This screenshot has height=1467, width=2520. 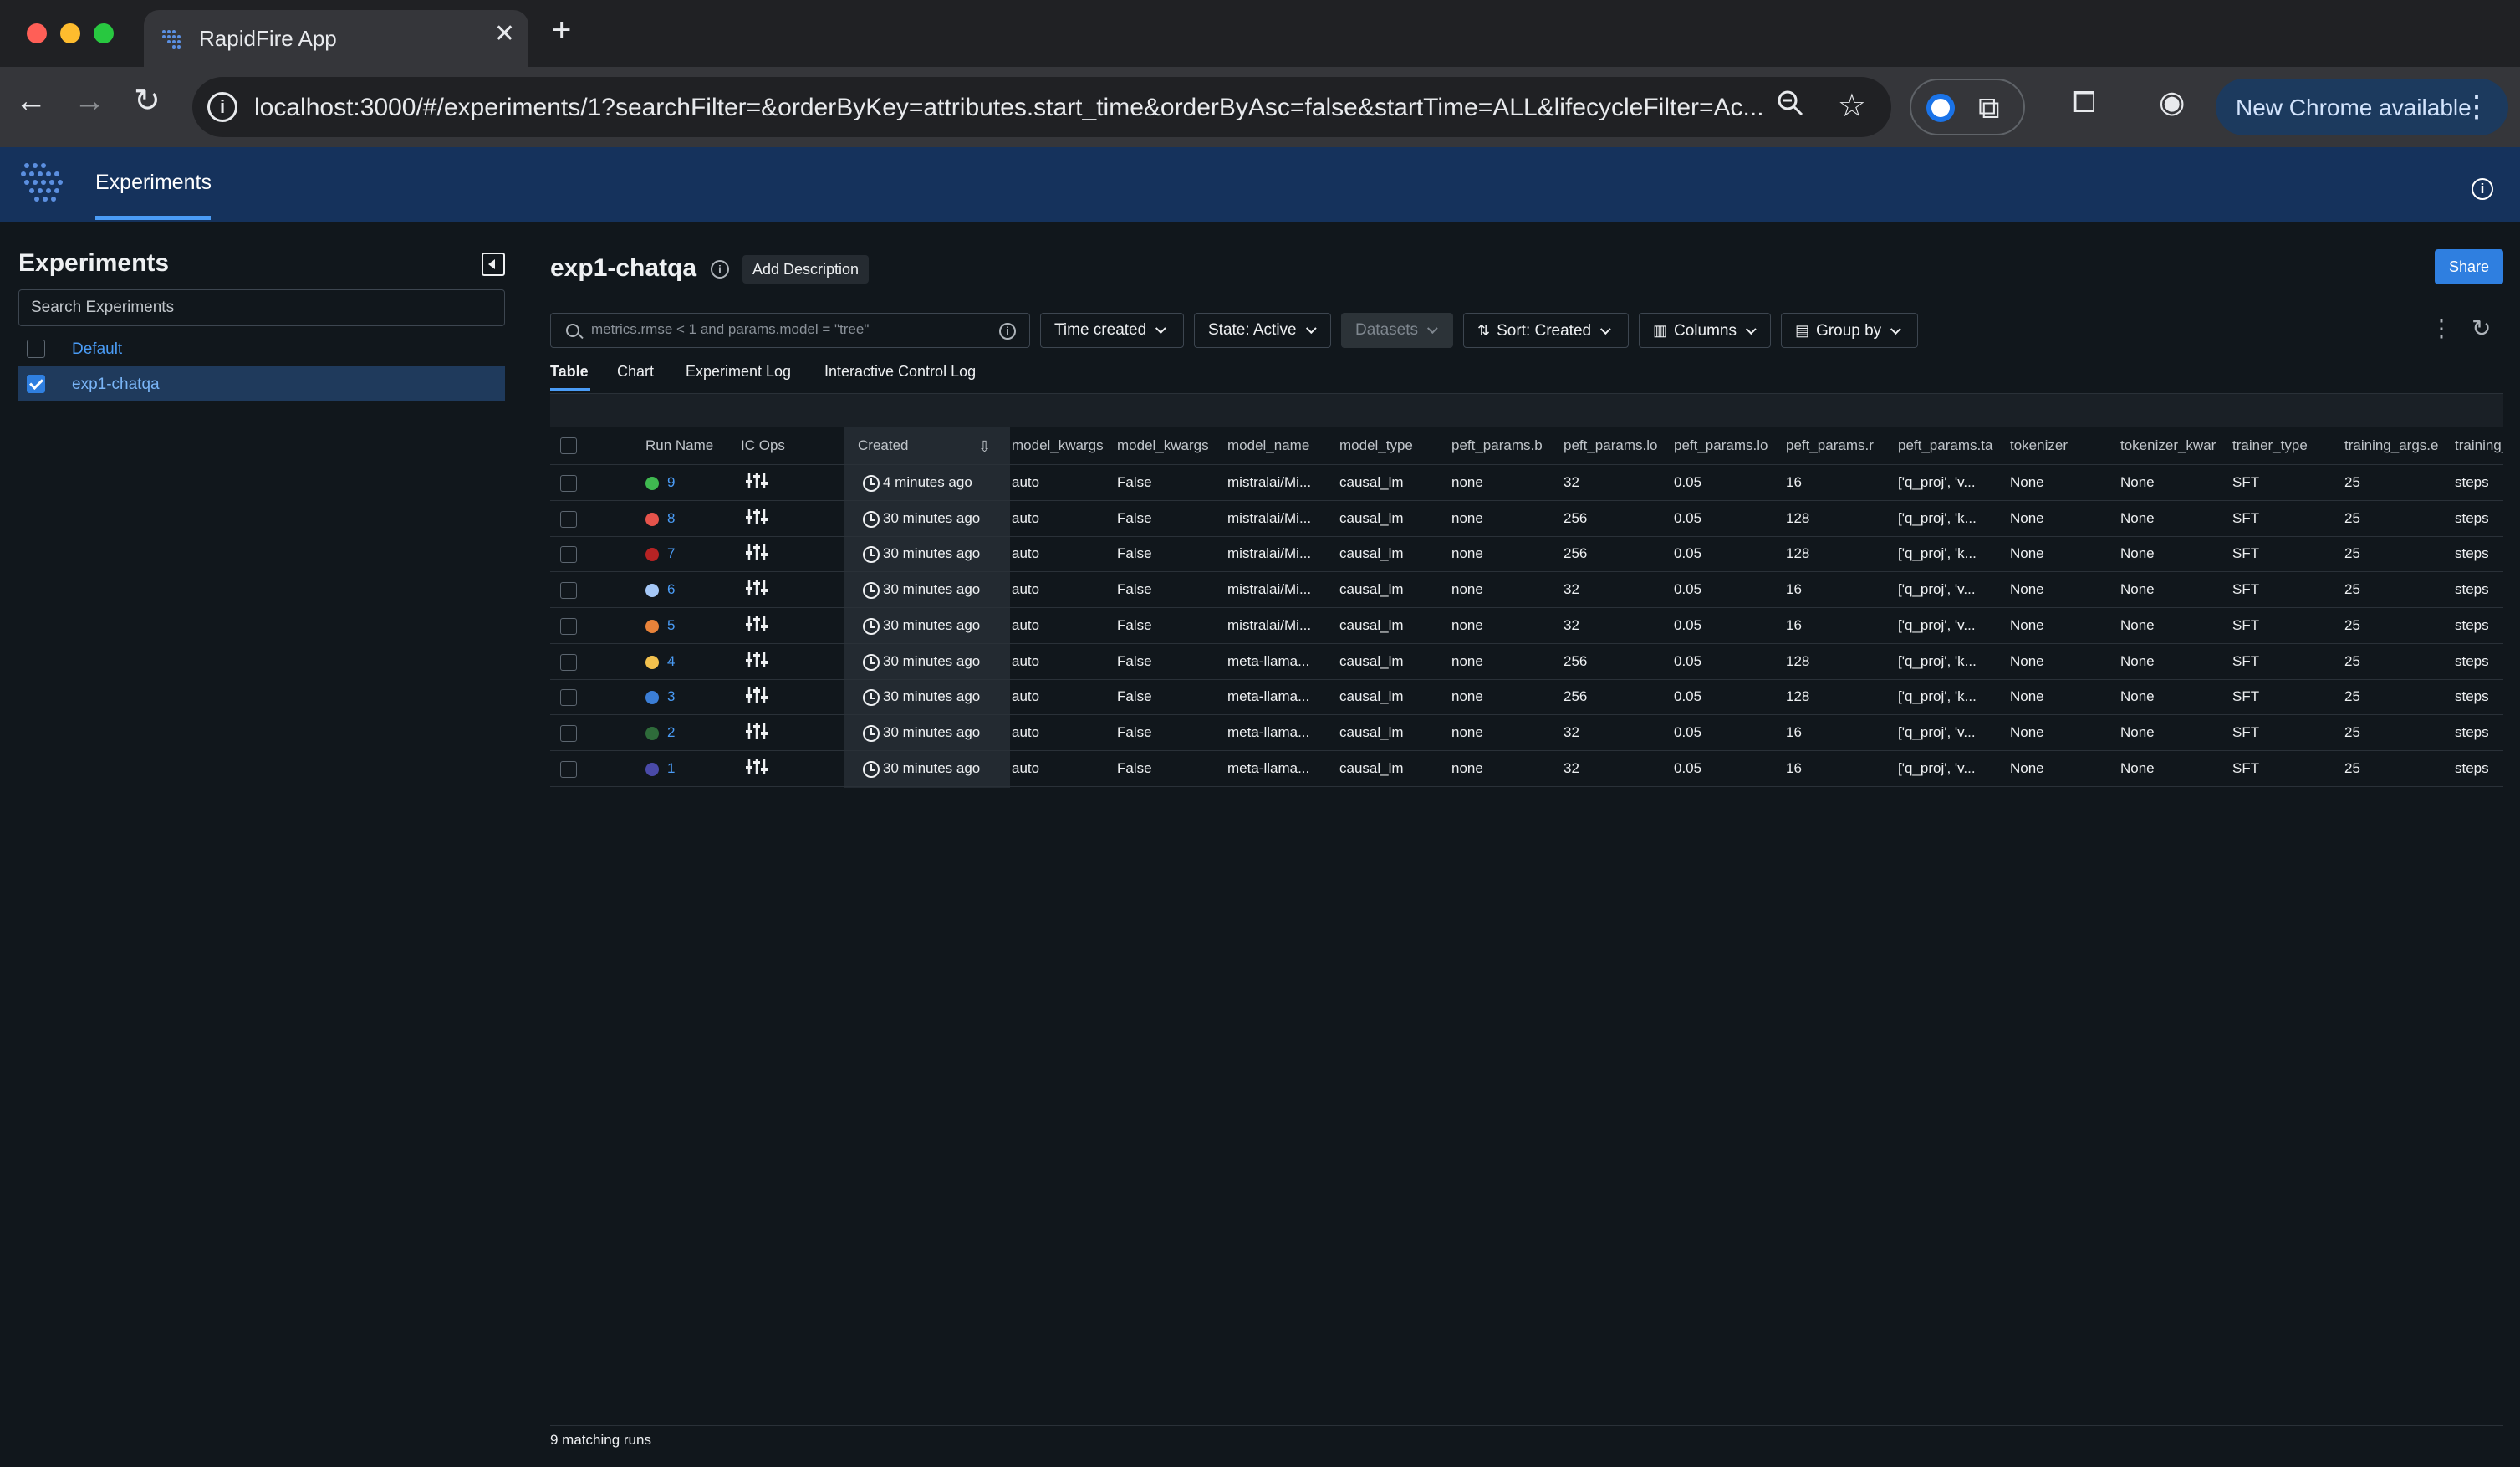 I want to click on cast-icon: ⧠, so click(x=2084, y=102).